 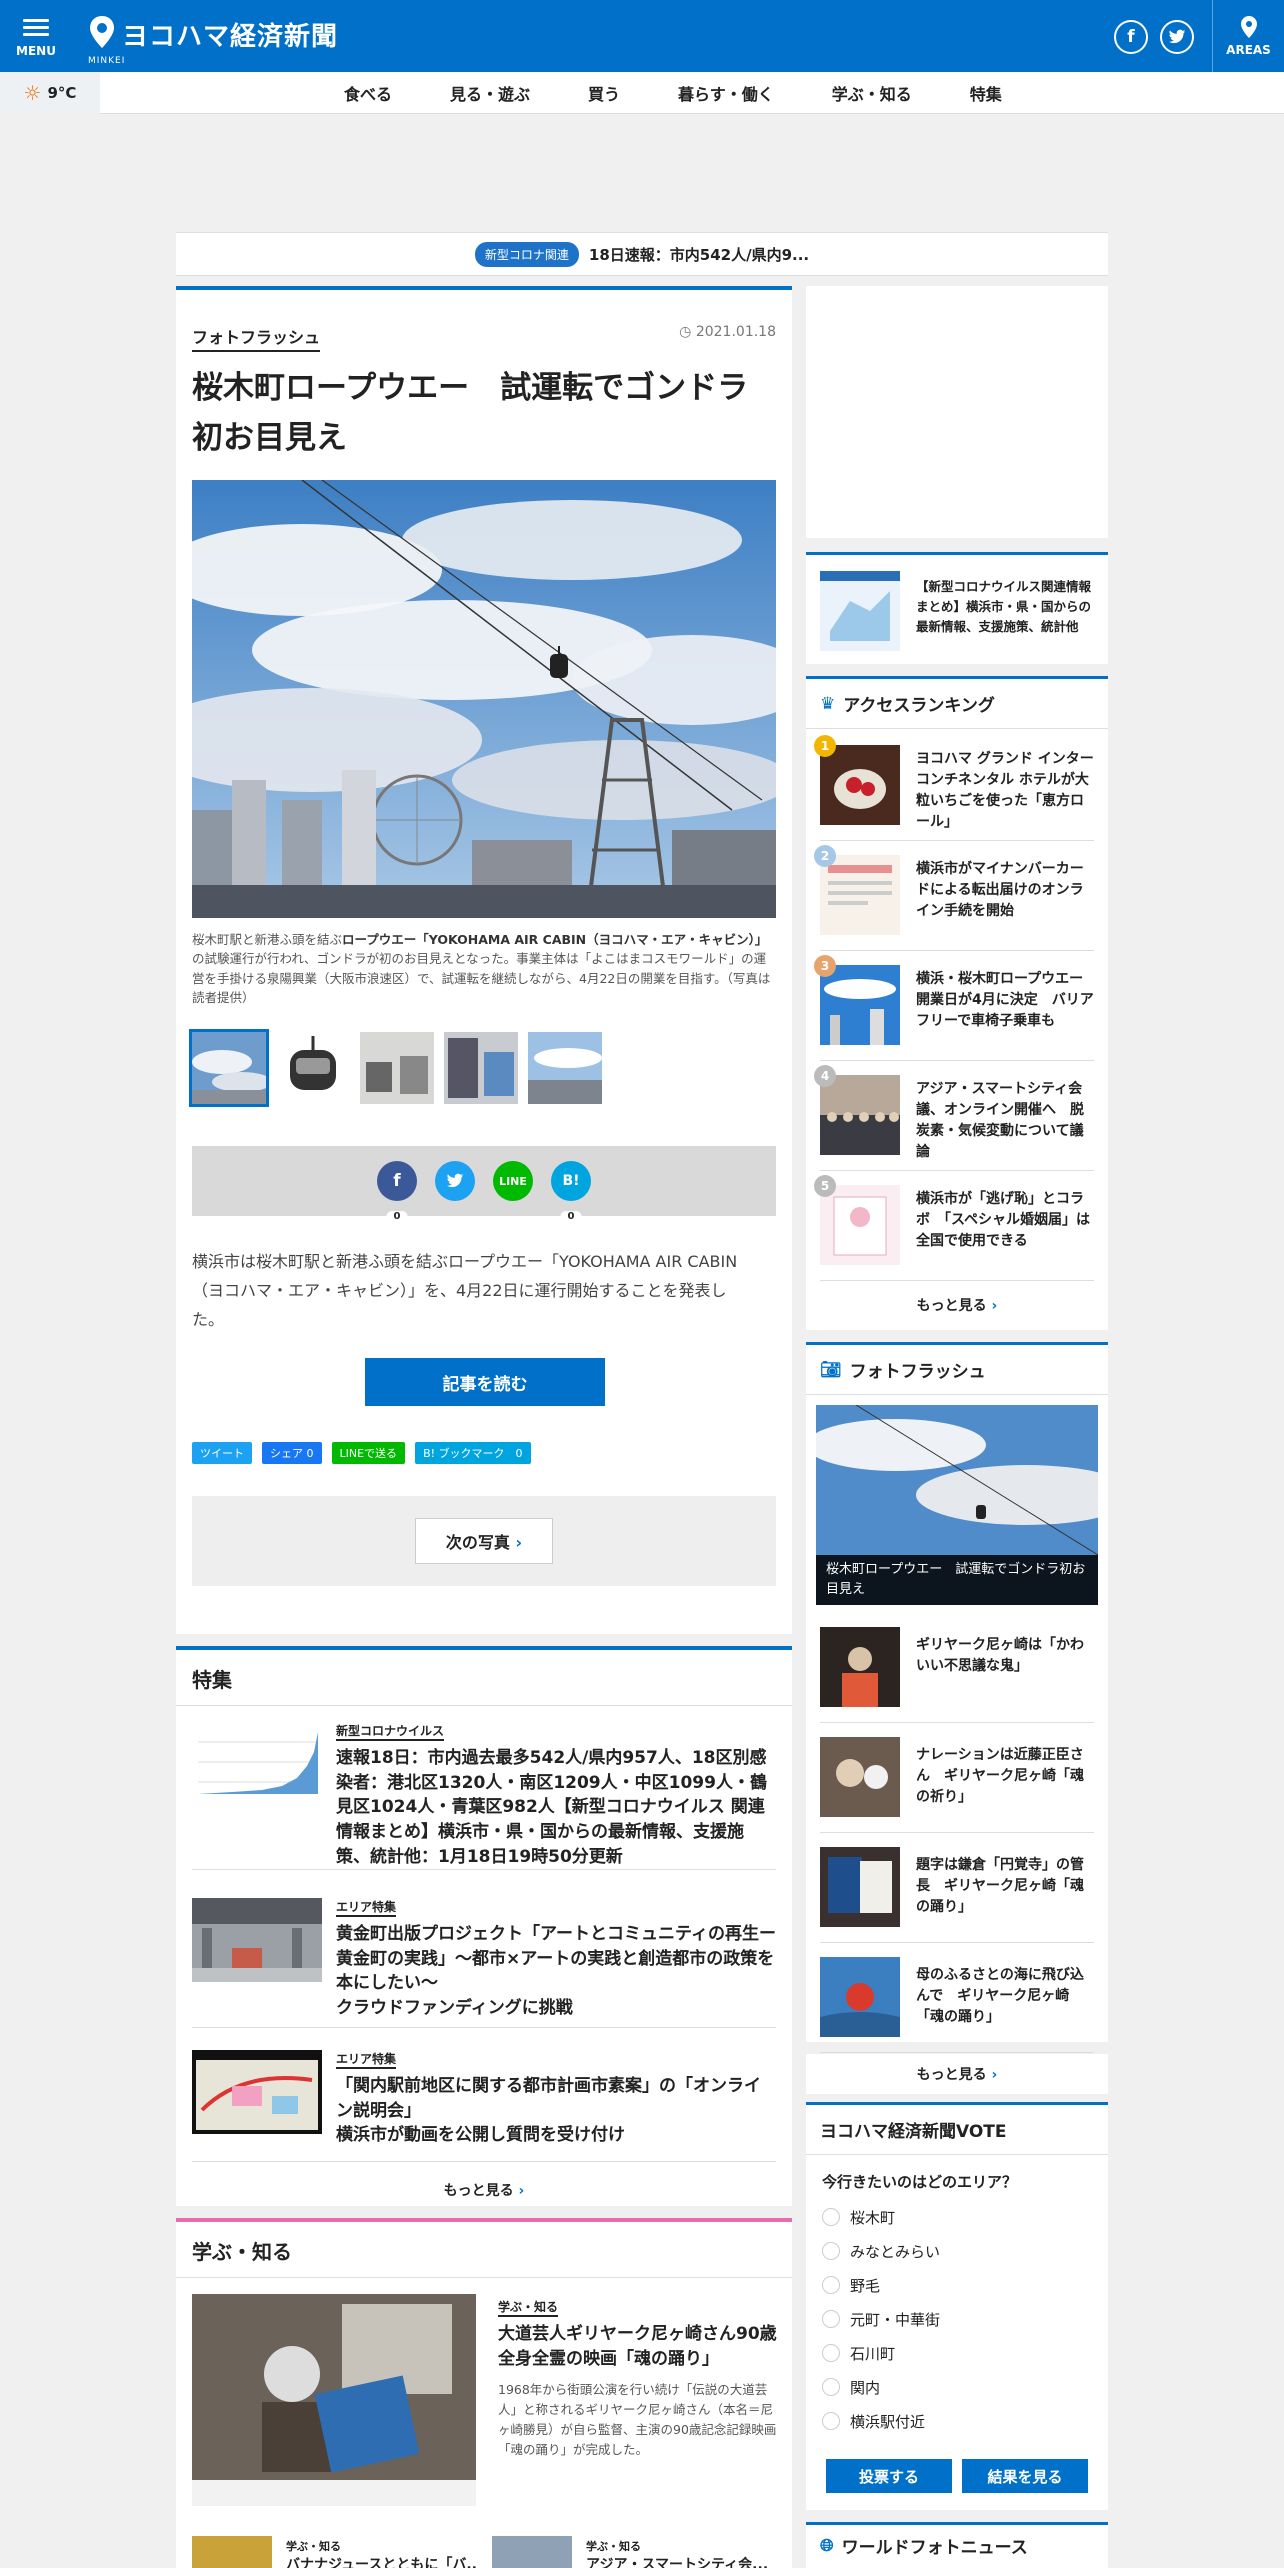 I want to click on hatena-bookmark-button: B! ブックマーク 0, so click(x=473, y=1453).